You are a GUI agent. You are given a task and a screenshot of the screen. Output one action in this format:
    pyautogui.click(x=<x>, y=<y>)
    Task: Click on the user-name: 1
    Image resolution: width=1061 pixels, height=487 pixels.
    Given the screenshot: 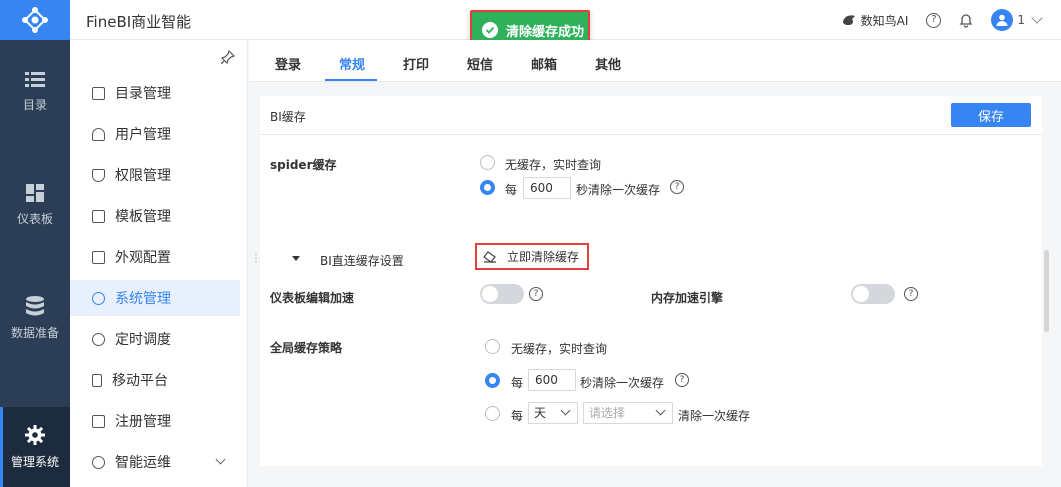 What is the action you would take?
    pyautogui.click(x=1021, y=20)
    